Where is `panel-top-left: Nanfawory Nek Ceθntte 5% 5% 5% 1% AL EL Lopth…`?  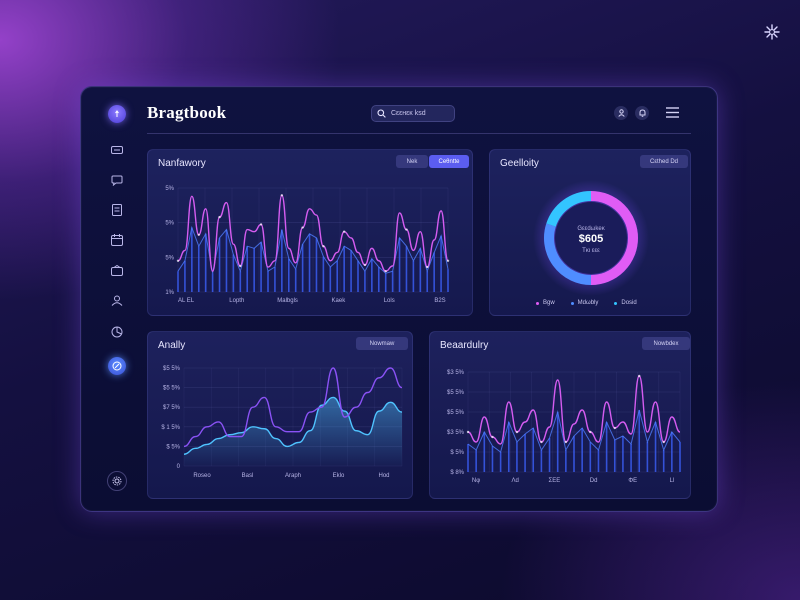
panel-top-left: Nanfawory Nek Ceθntte 5% 5% 5% 1% AL EL Lopth… is located at coordinates (310, 232).